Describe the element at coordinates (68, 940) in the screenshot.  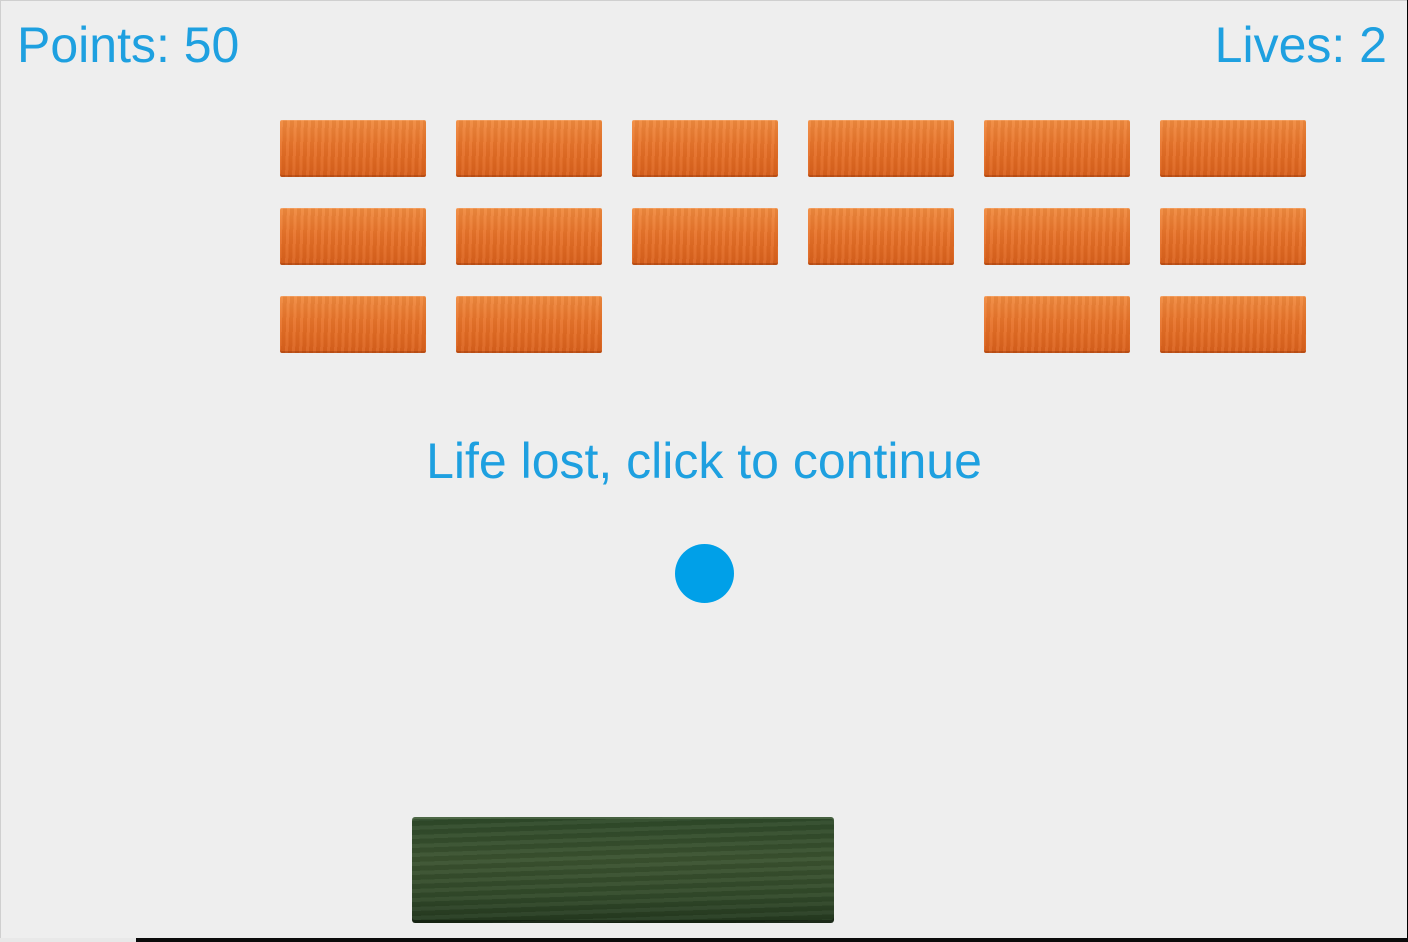
I see `window-bottom-edge-highlight` at that location.